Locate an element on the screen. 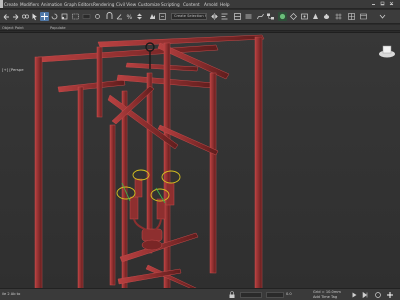  expand-toolbar-icon is located at coordinates (382, 16).